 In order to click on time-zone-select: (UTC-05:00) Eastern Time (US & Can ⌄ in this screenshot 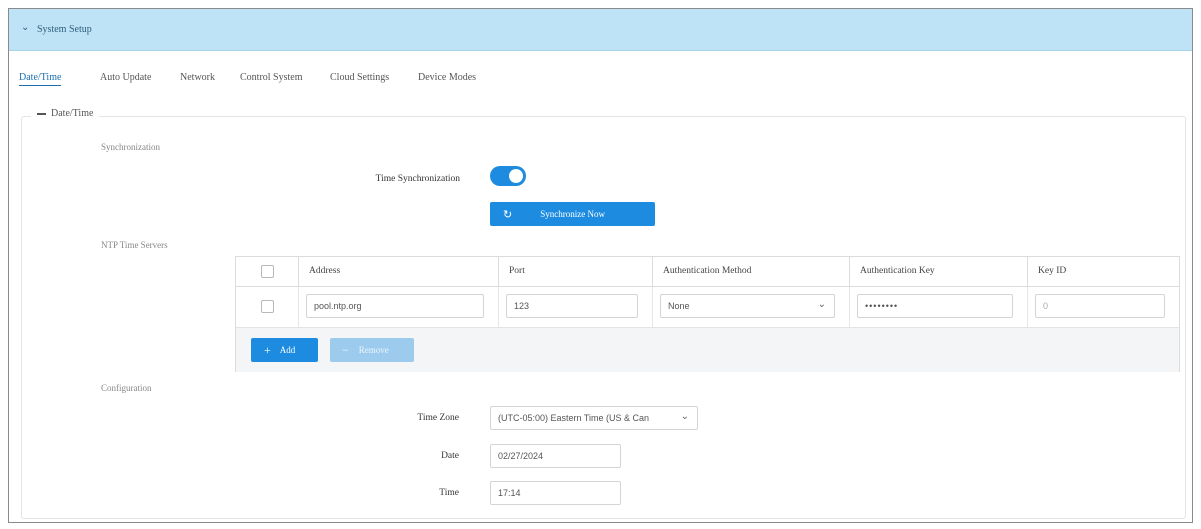, I will do `click(594, 418)`.